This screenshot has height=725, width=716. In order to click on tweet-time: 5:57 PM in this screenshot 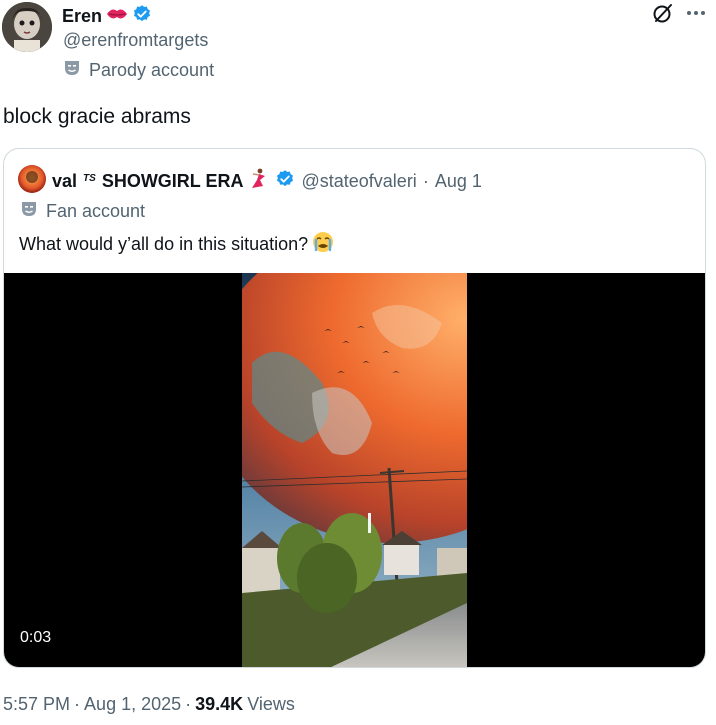, I will do `click(36, 704)`.